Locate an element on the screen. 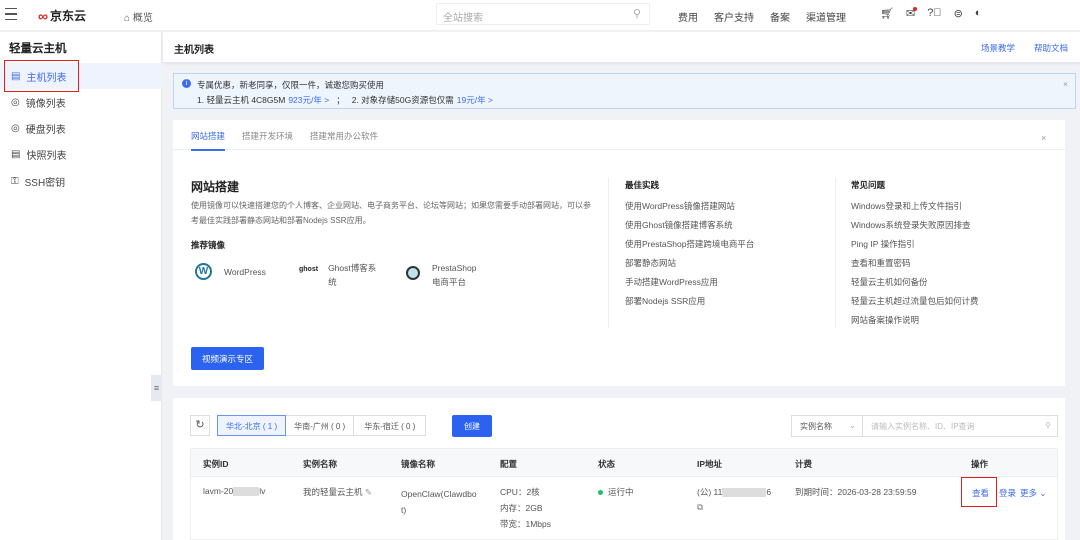 This screenshot has height=540, width=1080. sidebar-collapse-handle: ≡ is located at coordinates (156, 388).